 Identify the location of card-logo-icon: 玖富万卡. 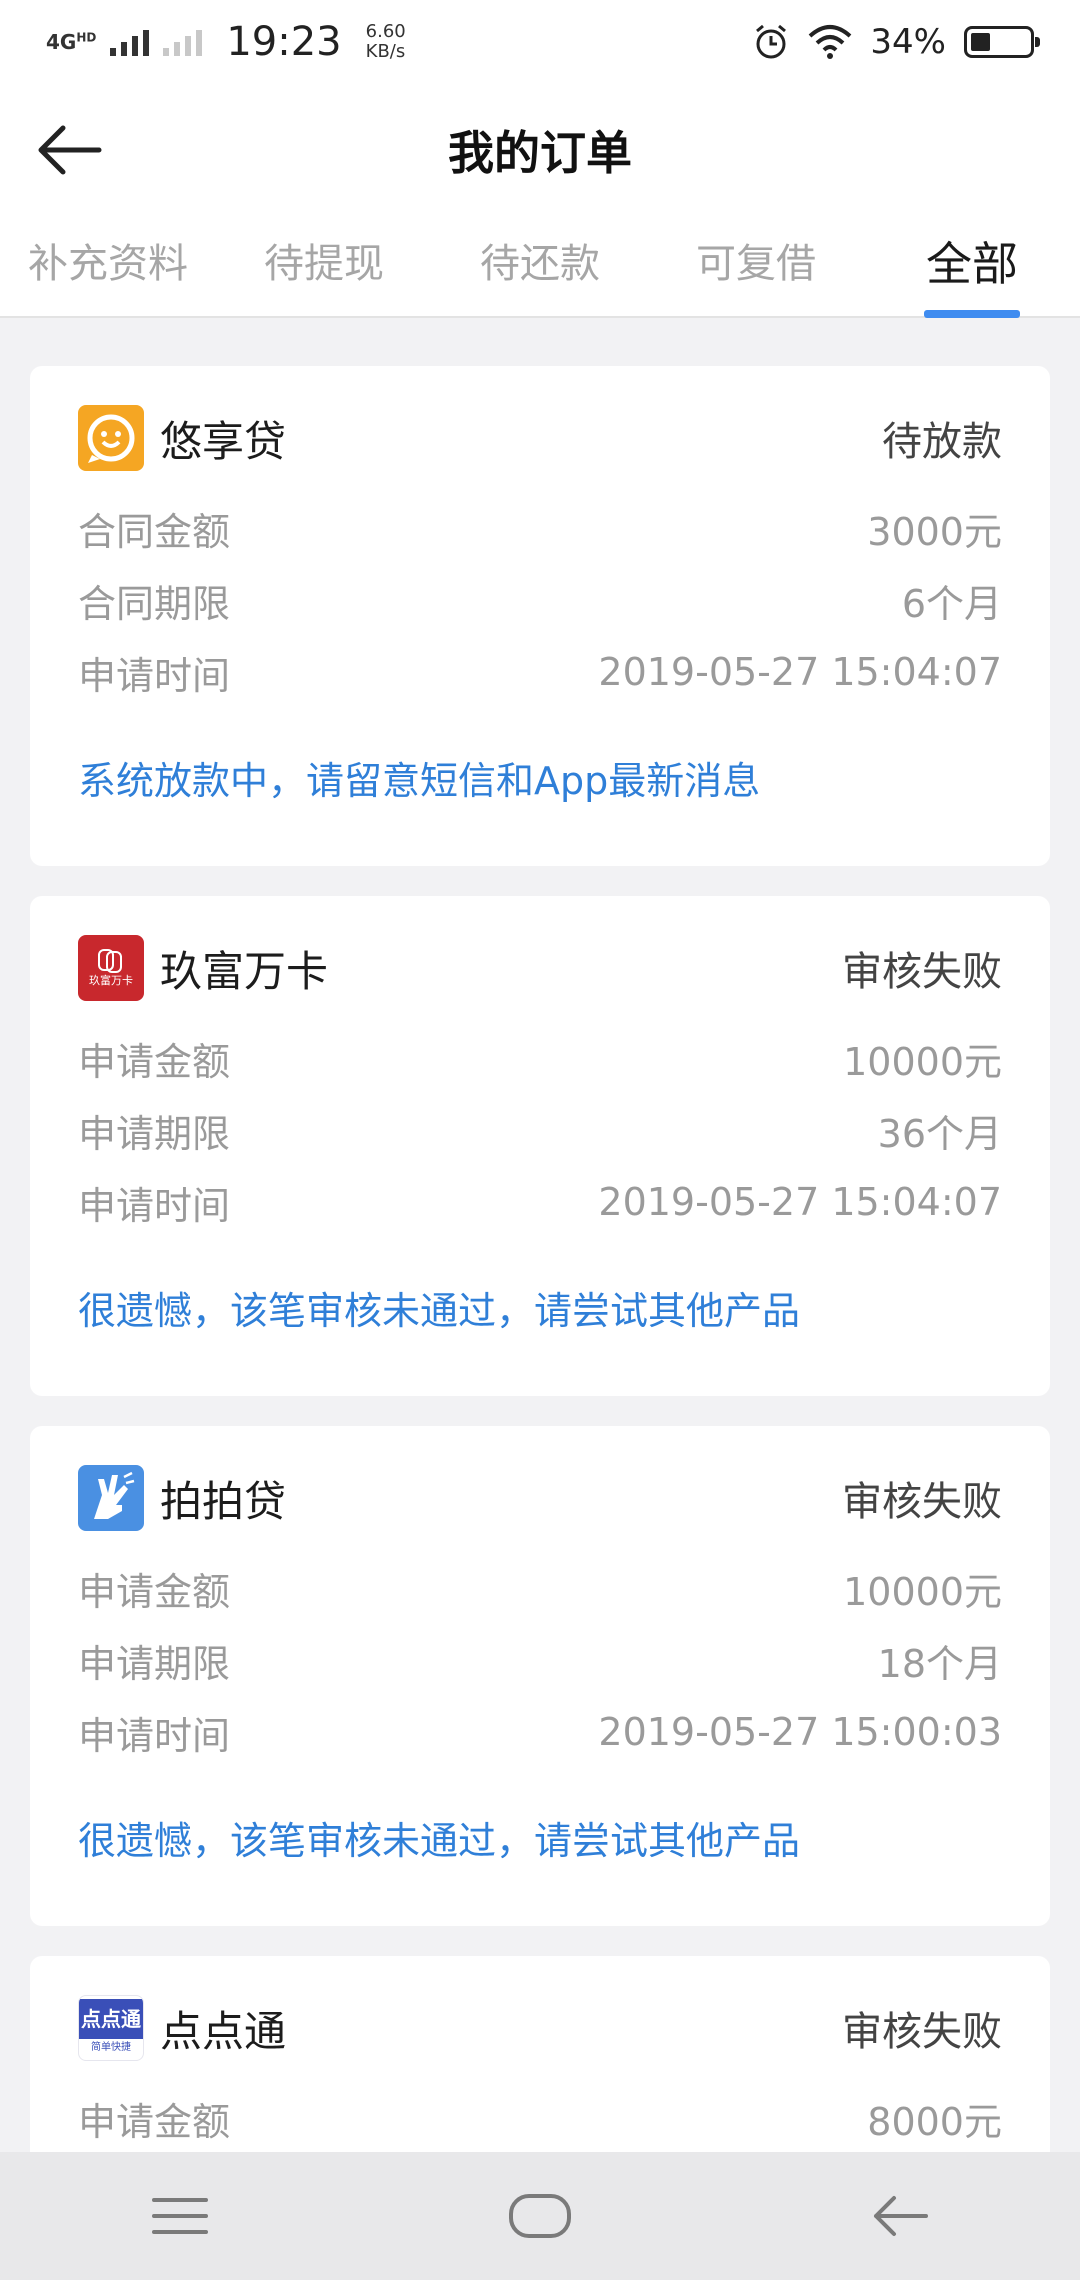
(111, 968).